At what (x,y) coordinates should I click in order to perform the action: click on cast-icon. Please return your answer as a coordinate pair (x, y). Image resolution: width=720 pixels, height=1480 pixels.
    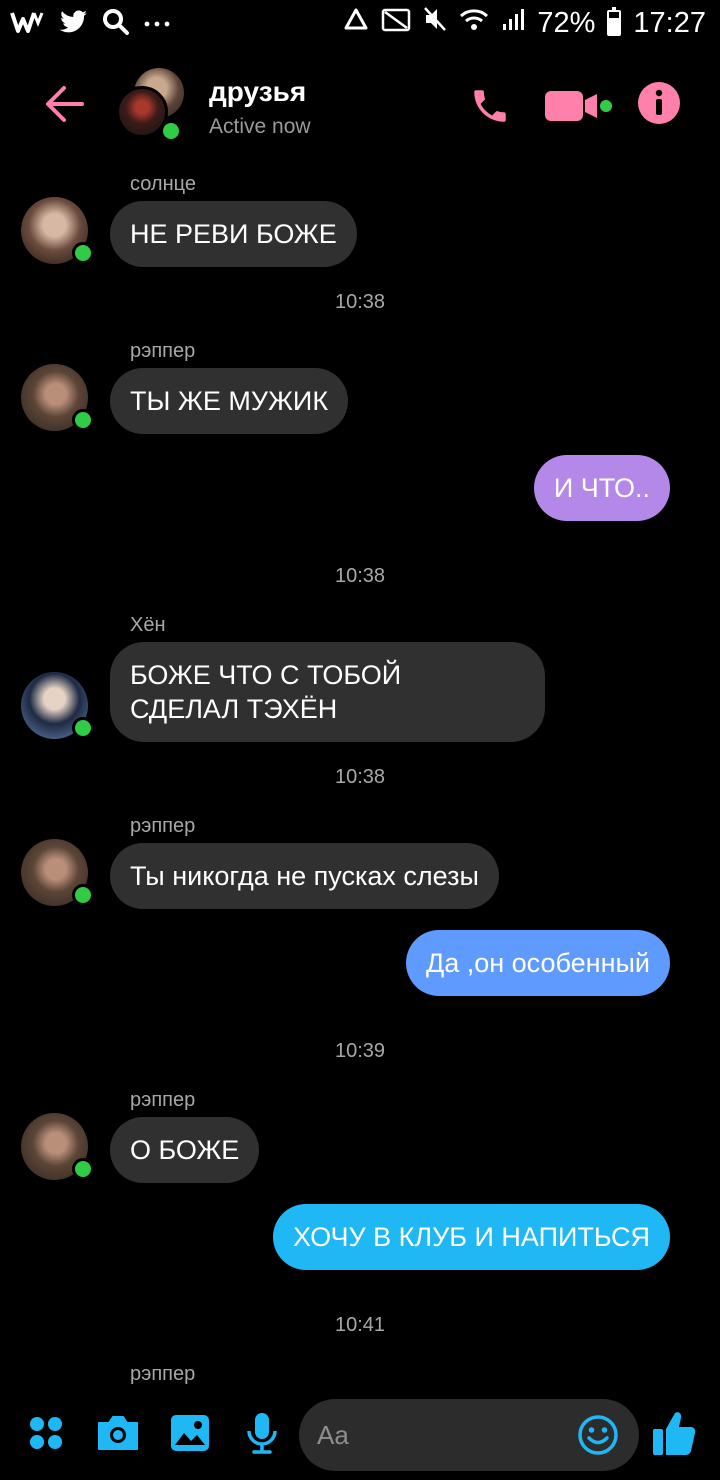
    Looking at the image, I should click on (396, 23).